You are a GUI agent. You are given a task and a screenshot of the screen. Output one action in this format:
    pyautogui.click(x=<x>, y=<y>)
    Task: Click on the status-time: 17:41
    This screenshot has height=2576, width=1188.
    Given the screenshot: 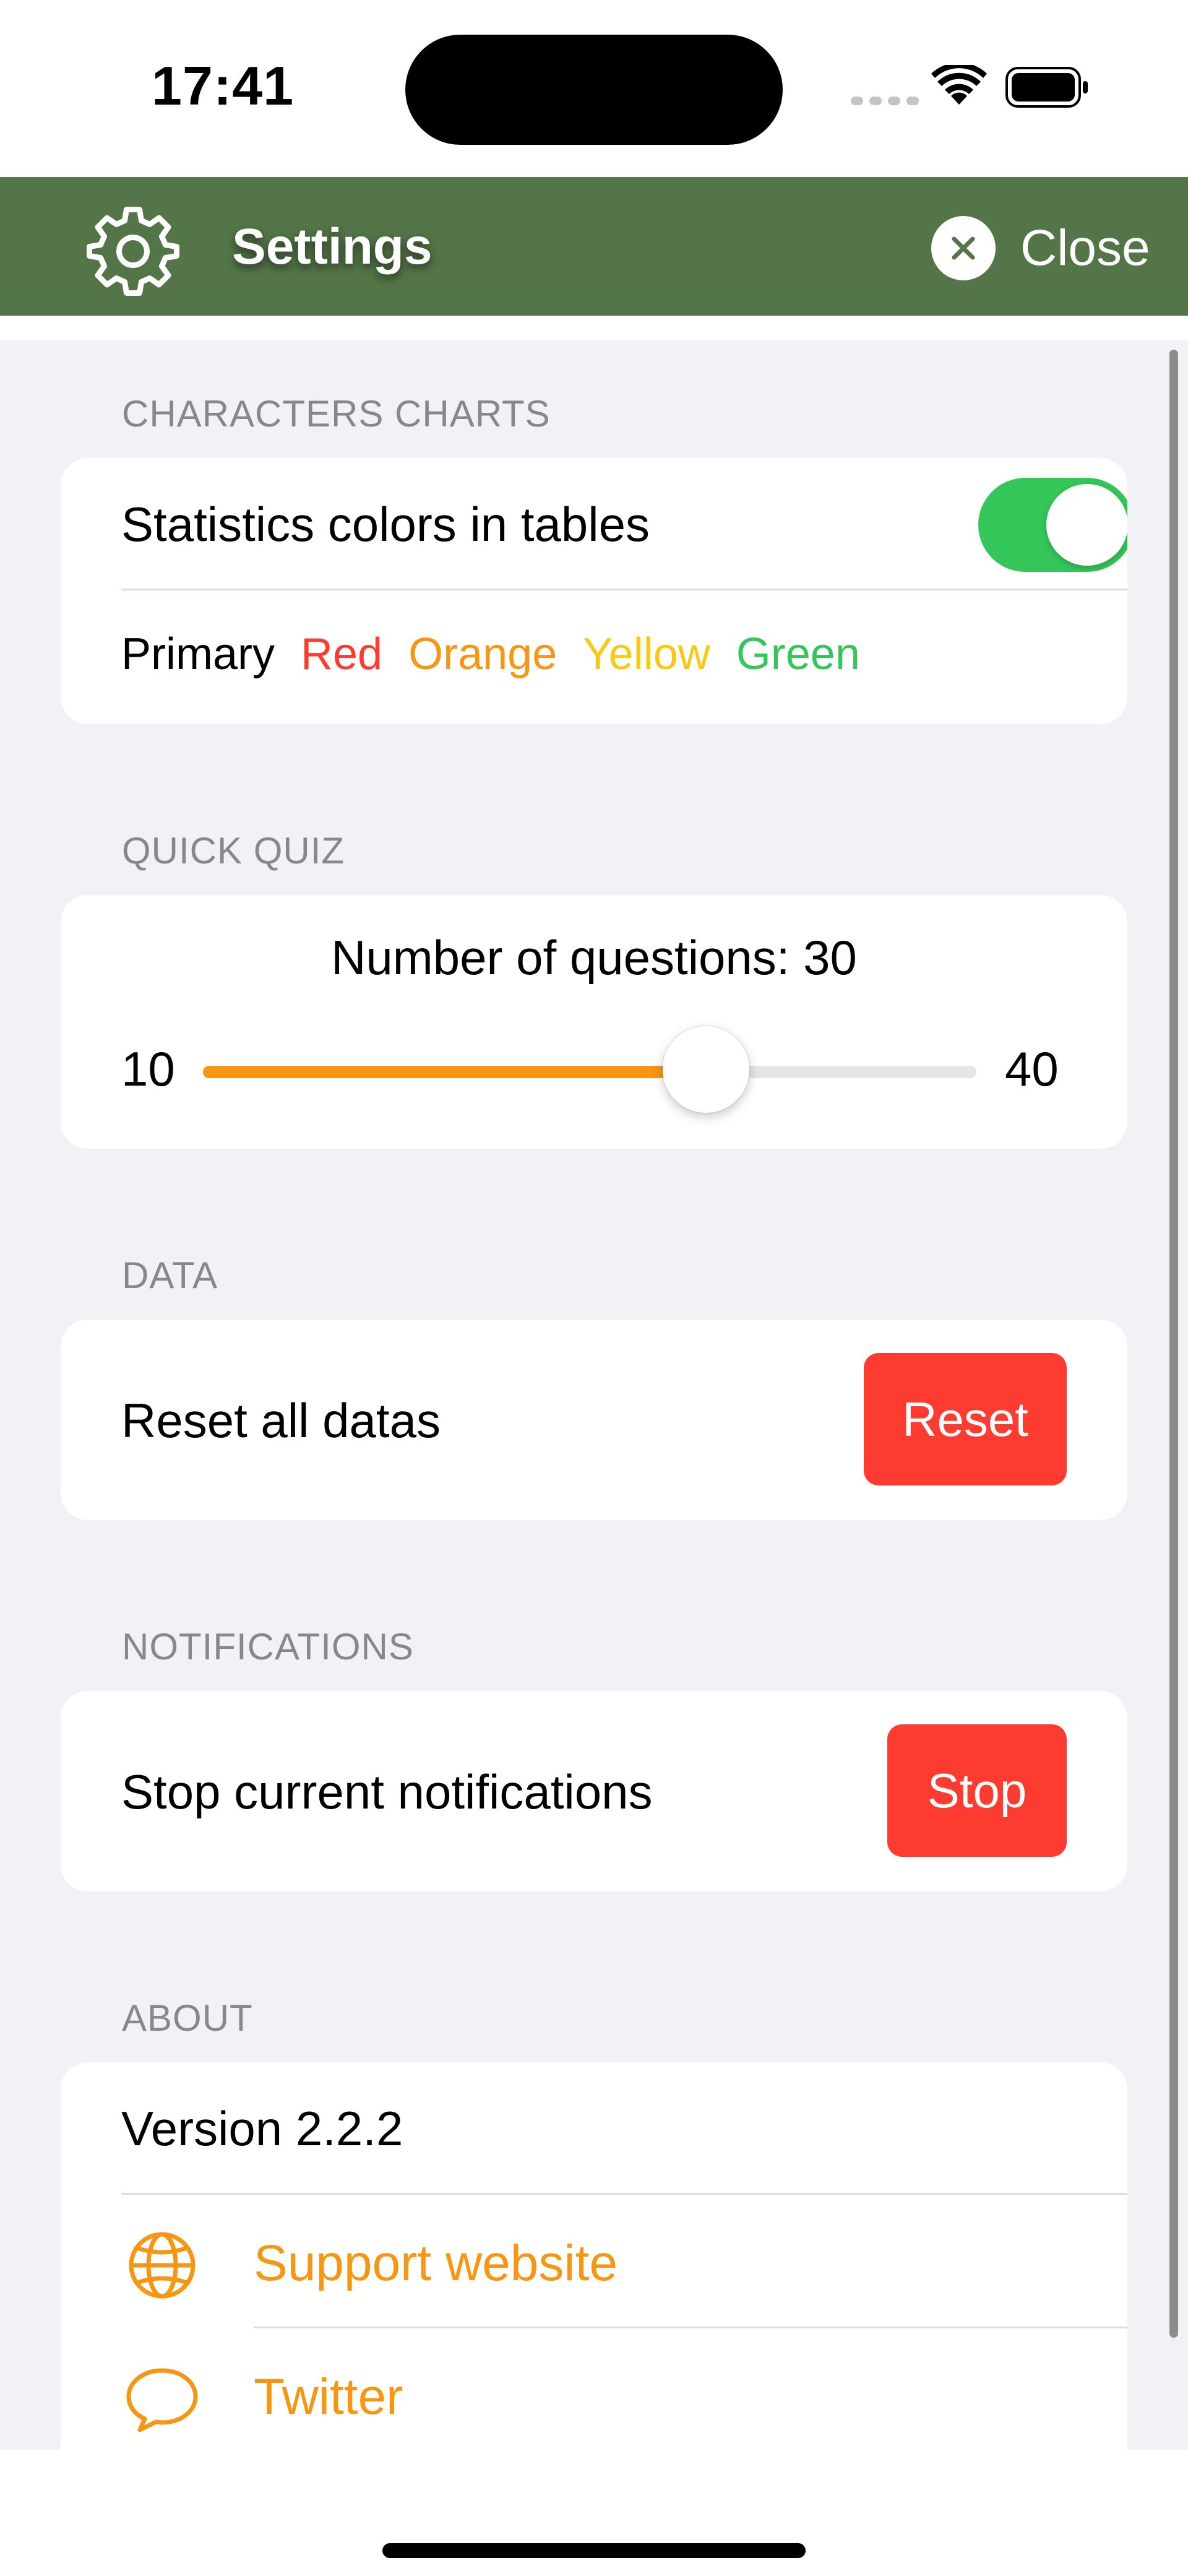 What is the action you would take?
    pyautogui.click(x=223, y=85)
    